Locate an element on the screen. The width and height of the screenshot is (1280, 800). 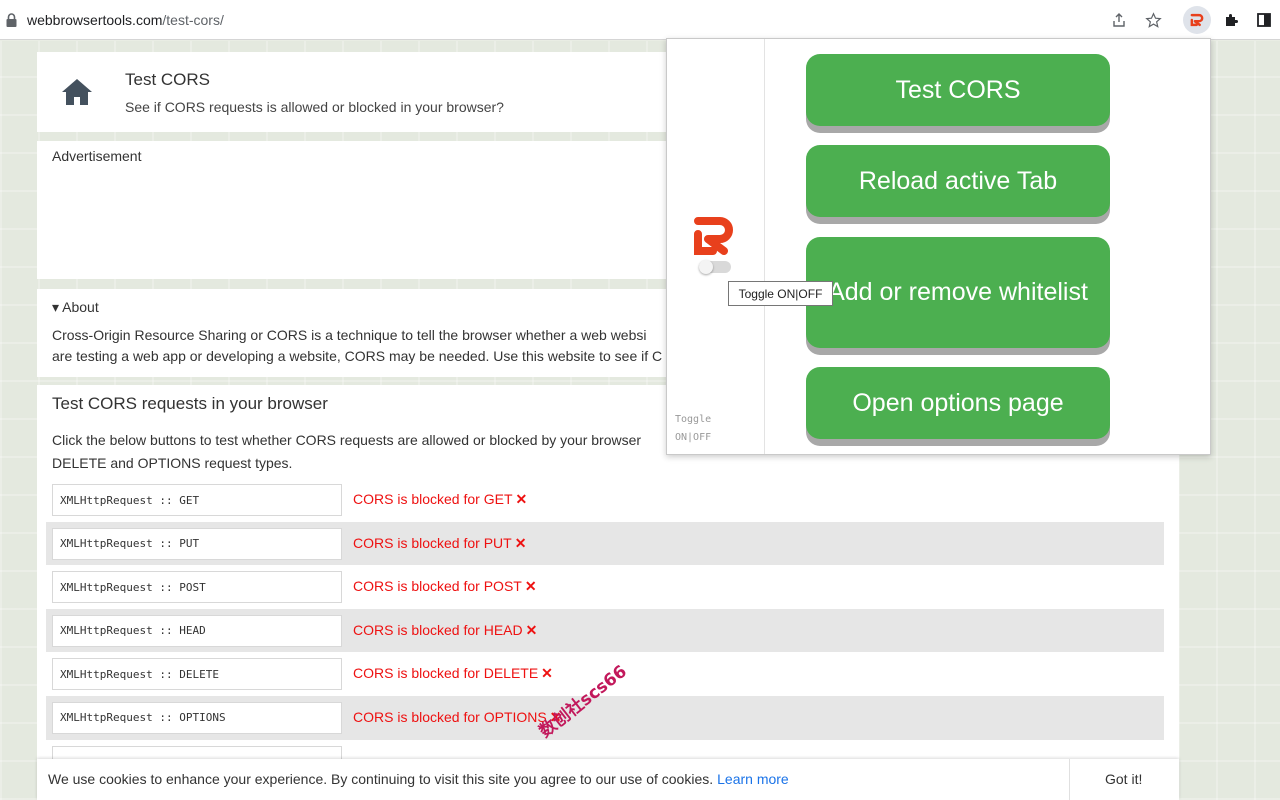
test-cors-button: Test CORS is located at coordinates (958, 90).